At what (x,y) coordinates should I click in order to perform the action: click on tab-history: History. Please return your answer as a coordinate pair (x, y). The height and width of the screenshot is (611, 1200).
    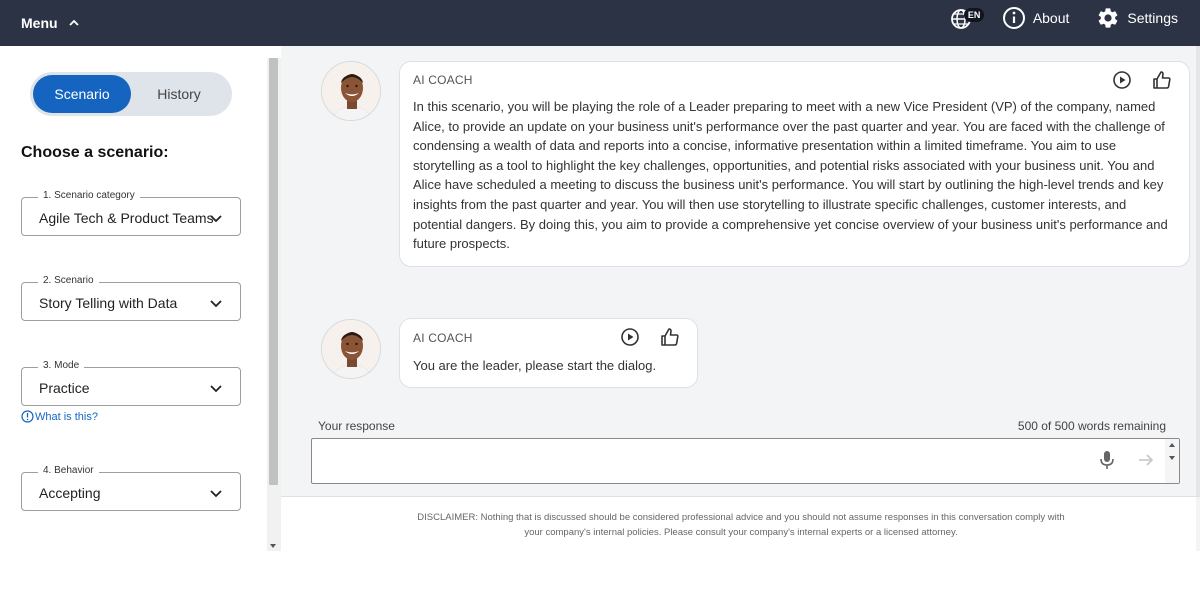
    Looking at the image, I should click on (179, 94).